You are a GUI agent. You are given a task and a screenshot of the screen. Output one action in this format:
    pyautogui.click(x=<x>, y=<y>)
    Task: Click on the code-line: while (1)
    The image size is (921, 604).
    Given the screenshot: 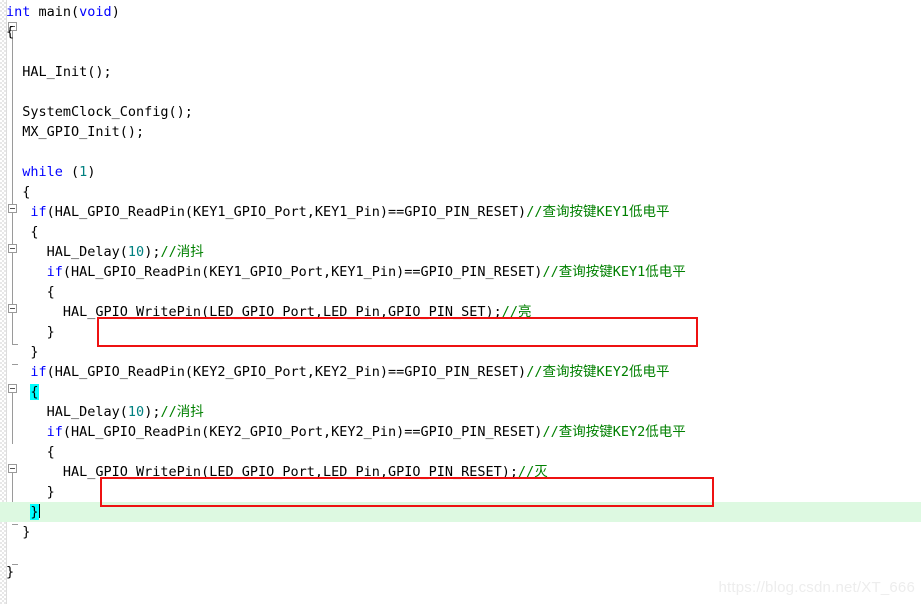 What is the action you would take?
    pyautogui.click(x=460, y=172)
    